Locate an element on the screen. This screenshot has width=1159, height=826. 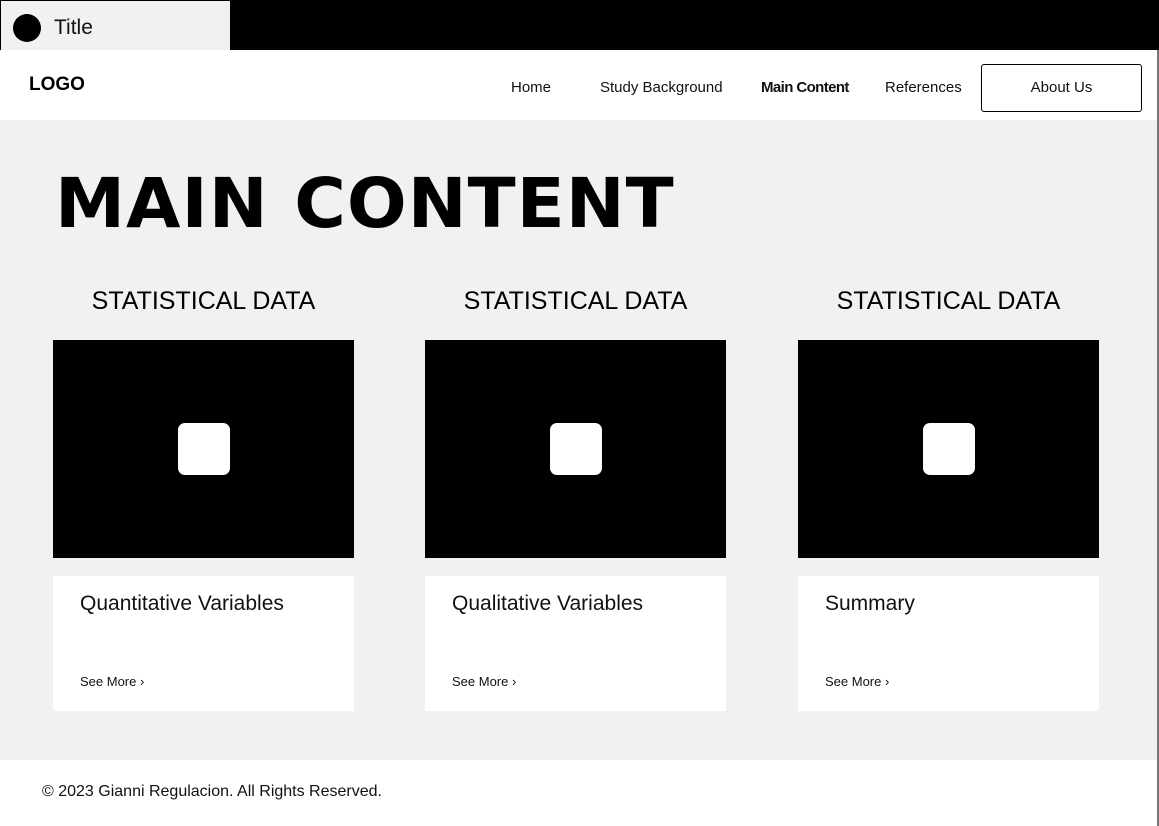
nav-link-home: Home is located at coordinates (531, 88).